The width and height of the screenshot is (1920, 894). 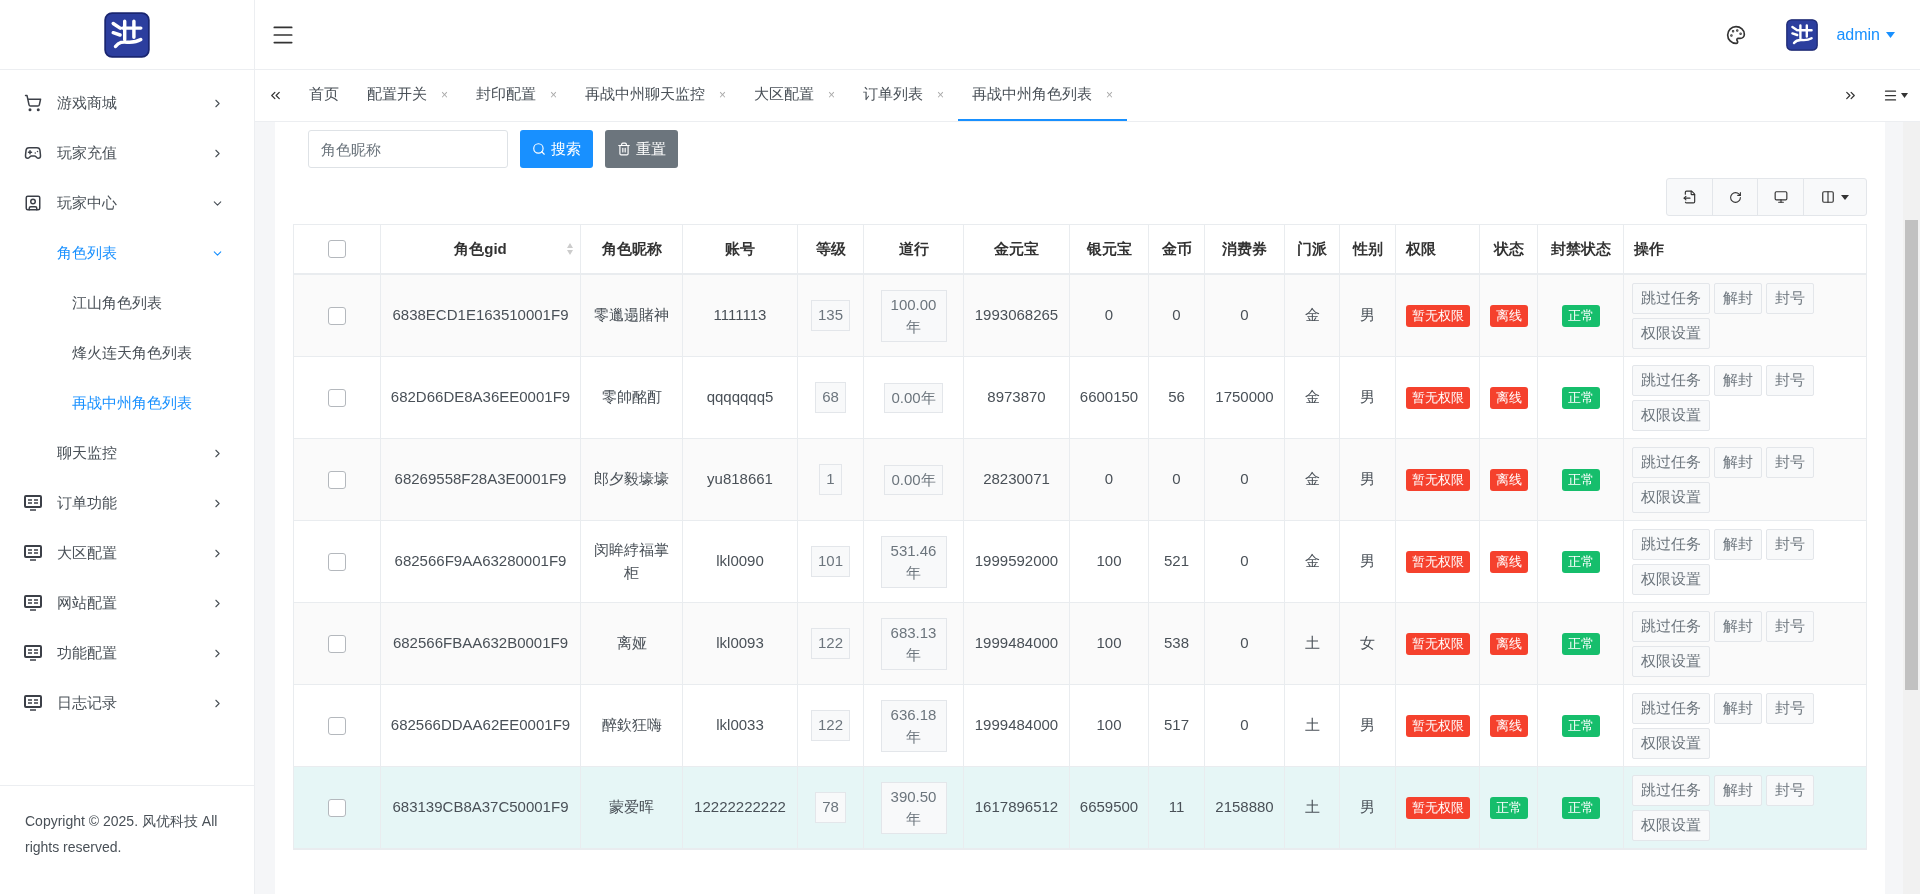 What do you see at coordinates (1911, 508) in the screenshot?
I see `scrollbar` at bounding box center [1911, 508].